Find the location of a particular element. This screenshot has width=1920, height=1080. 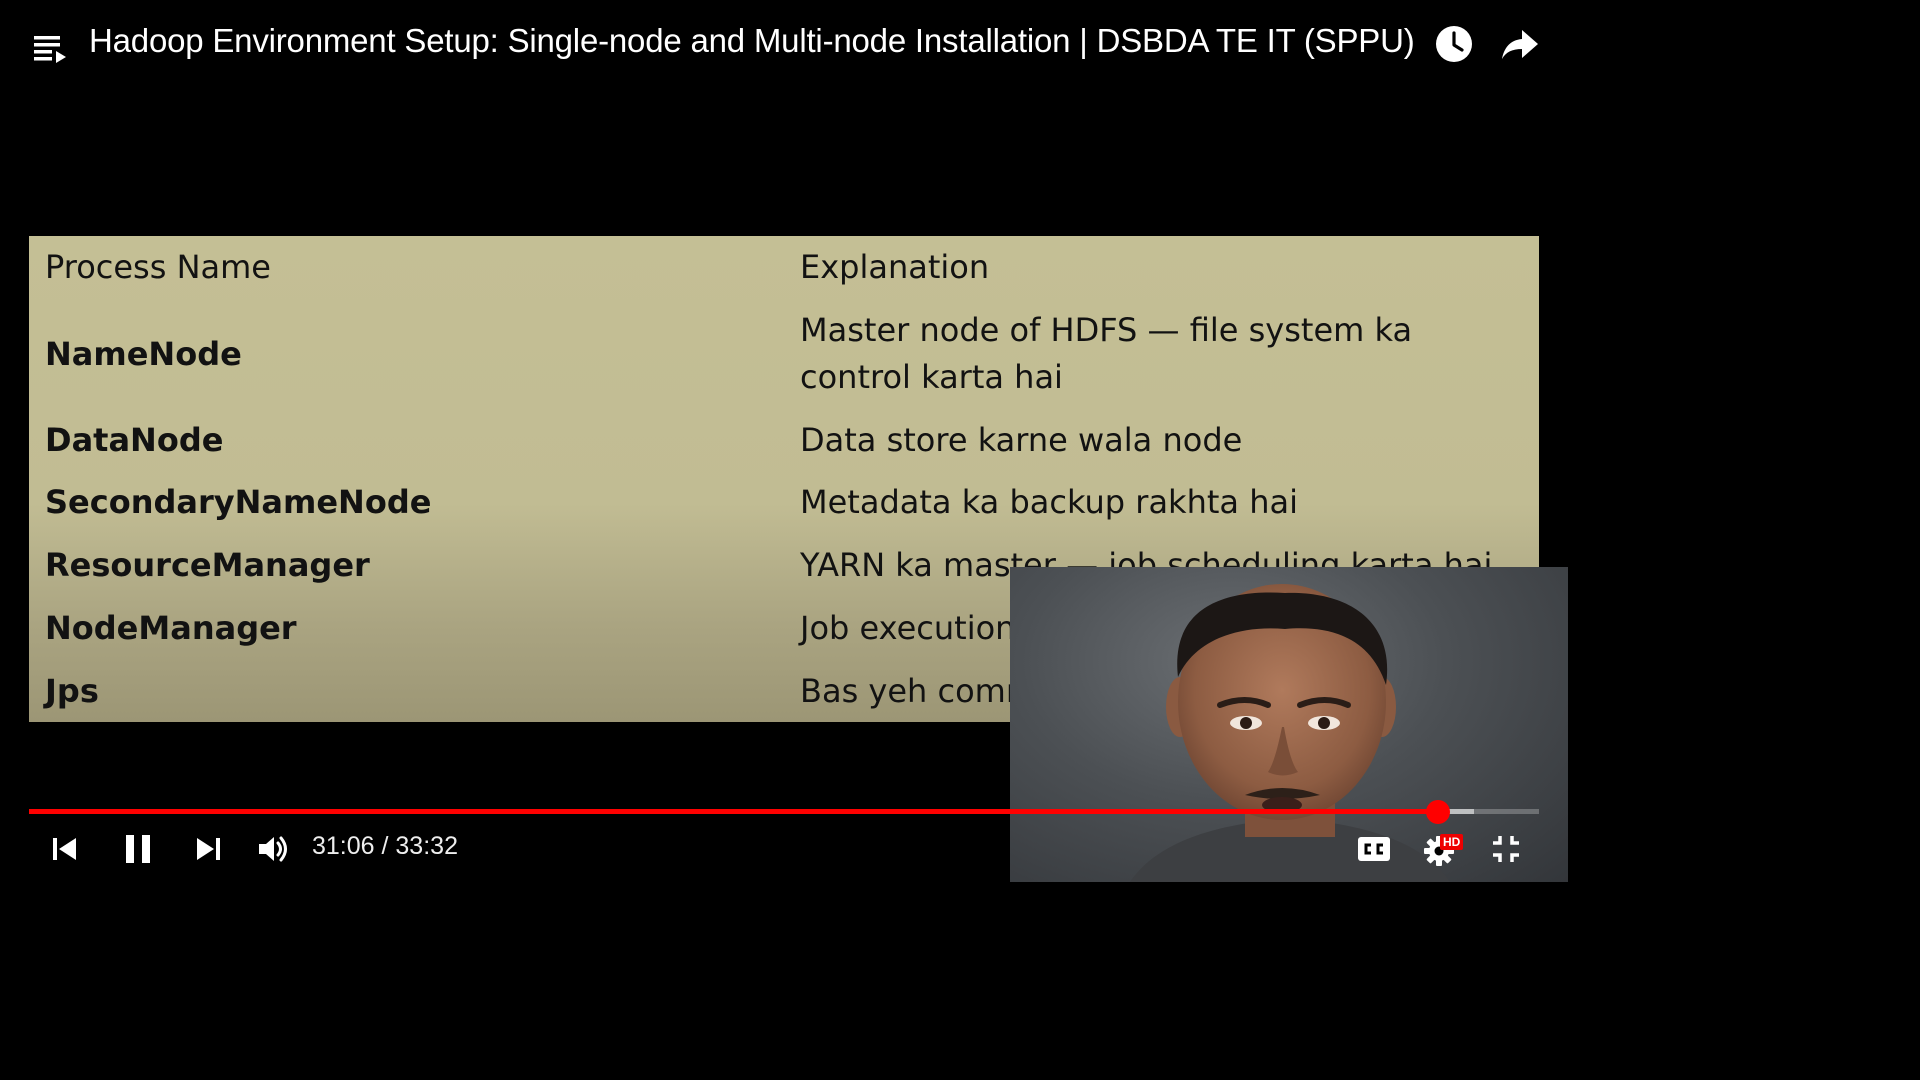

exit-fullscreen-icon is located at coordinates (1506, 849).